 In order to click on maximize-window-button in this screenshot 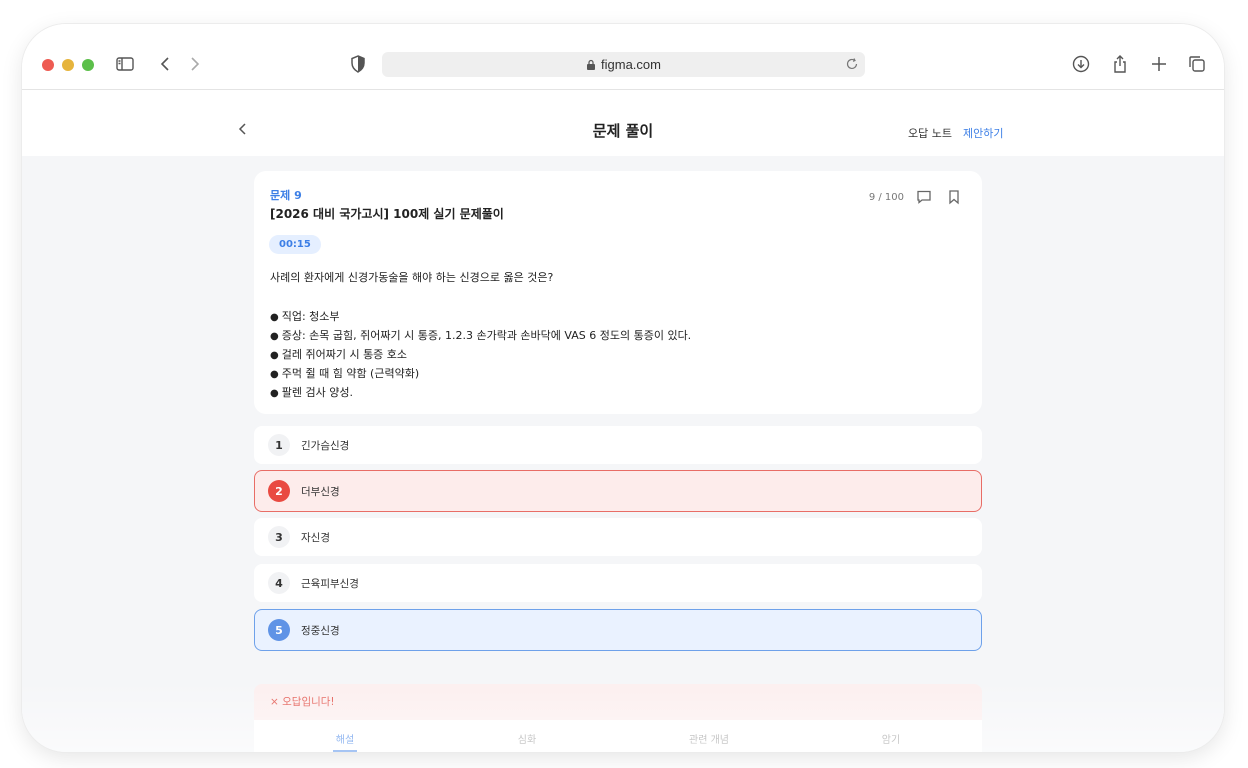, I will do `click(88, 65)`.